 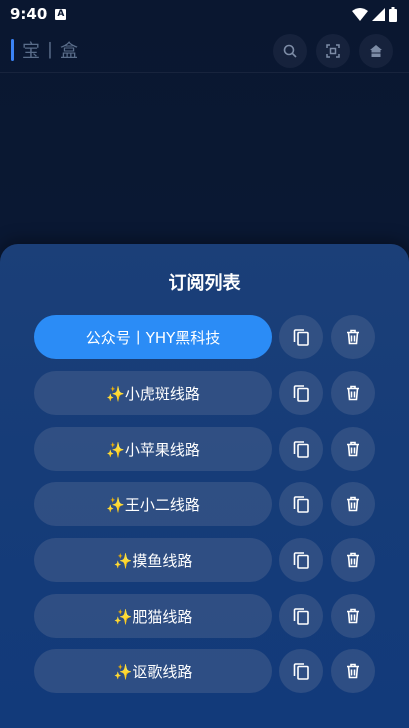 I want to click on scan-icon, so click(x=333, y=51).